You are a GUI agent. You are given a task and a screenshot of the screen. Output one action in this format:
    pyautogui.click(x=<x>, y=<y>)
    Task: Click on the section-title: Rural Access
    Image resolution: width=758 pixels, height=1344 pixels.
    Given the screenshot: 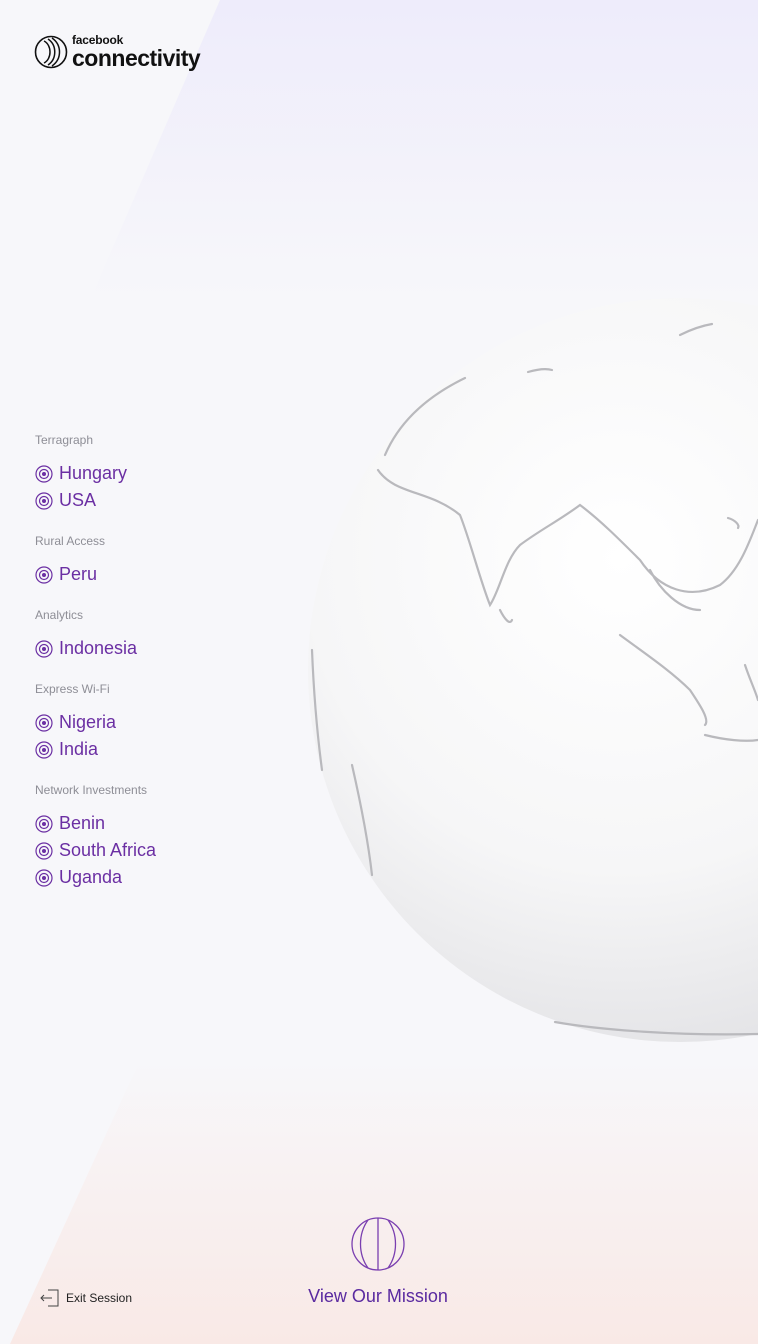 What is the action you would take?
    pyautogui.click(x=70, y=541)
    